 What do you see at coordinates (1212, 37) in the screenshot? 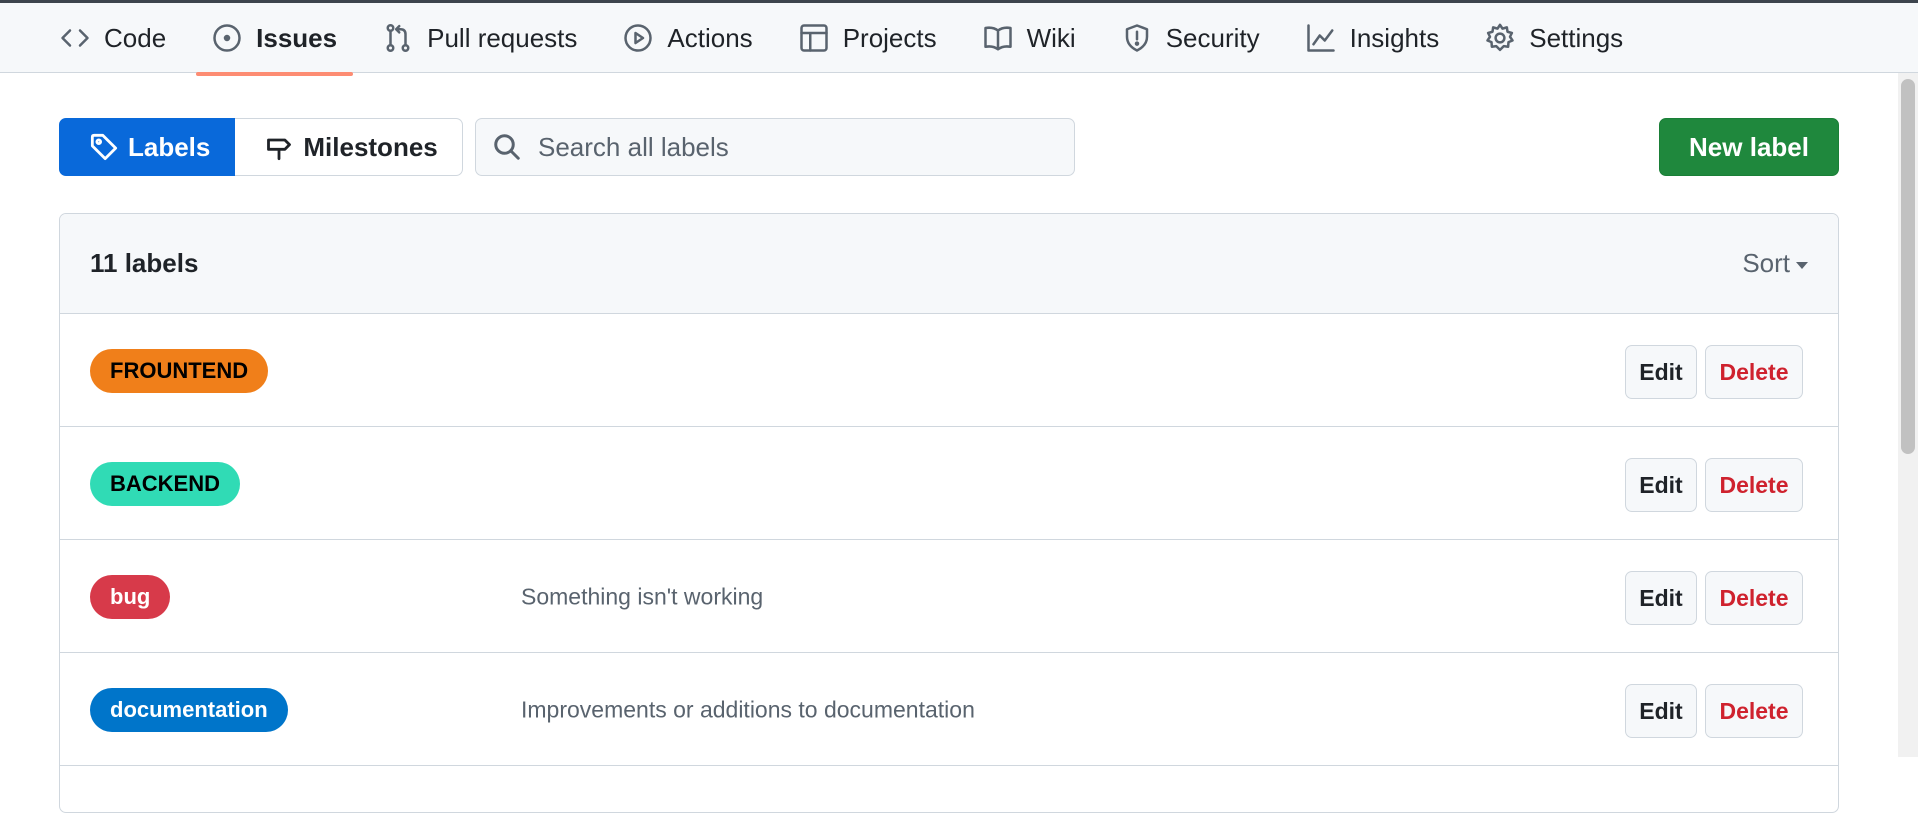
I see `tab-label: Security` at bounding box center [1212, 37].